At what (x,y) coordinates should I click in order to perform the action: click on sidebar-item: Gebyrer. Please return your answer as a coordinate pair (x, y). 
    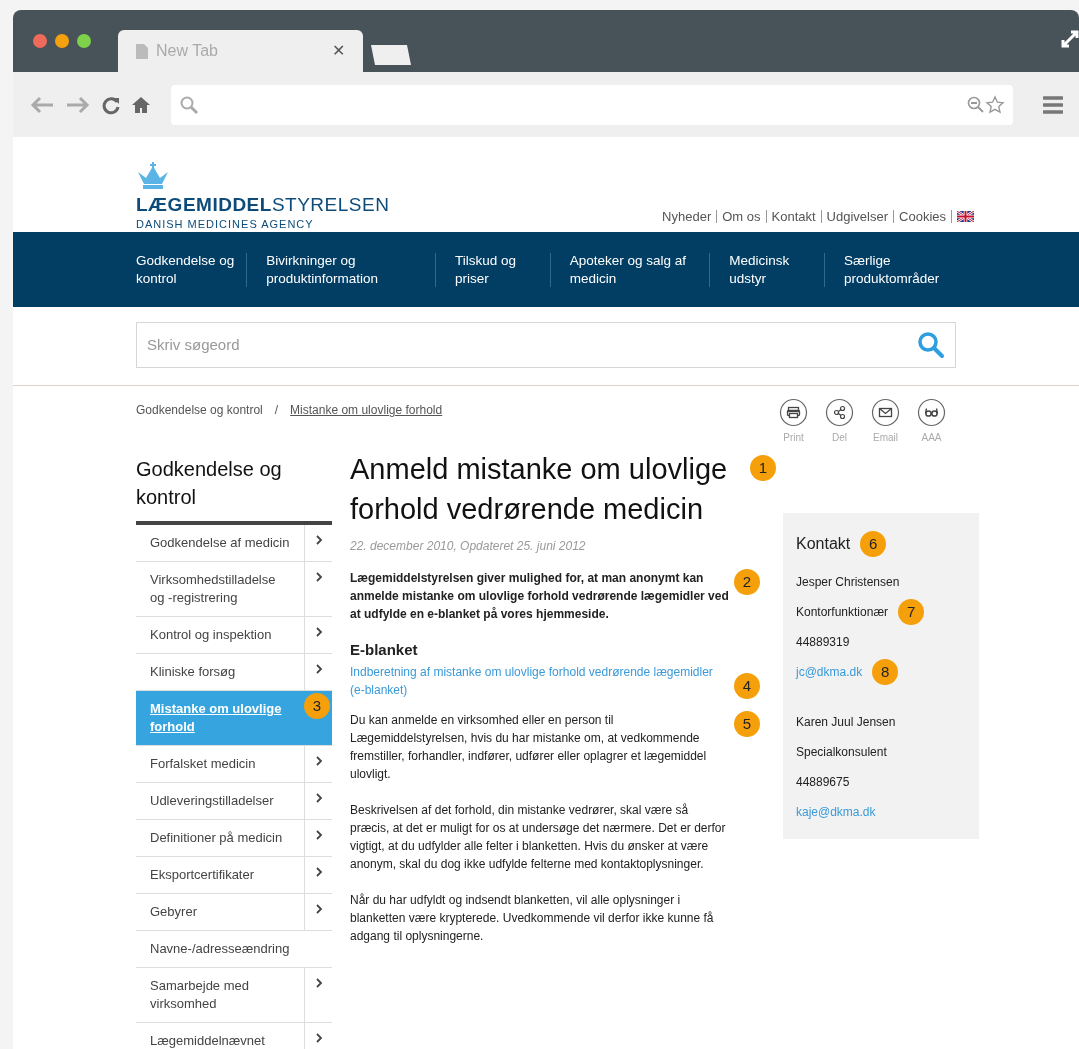
    Looking at the image, I should click on (234, 912).